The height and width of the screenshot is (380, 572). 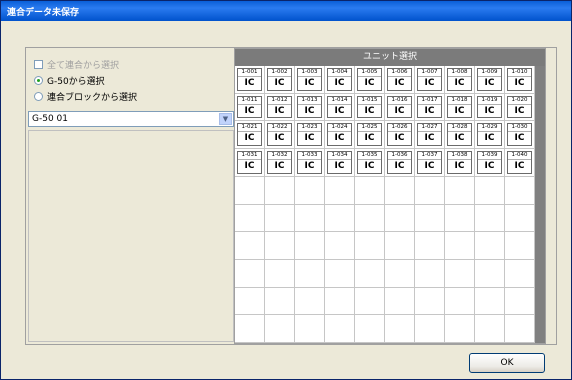 I want to click on unit-tile: 1-012 IC, so click(x=279, y=107).